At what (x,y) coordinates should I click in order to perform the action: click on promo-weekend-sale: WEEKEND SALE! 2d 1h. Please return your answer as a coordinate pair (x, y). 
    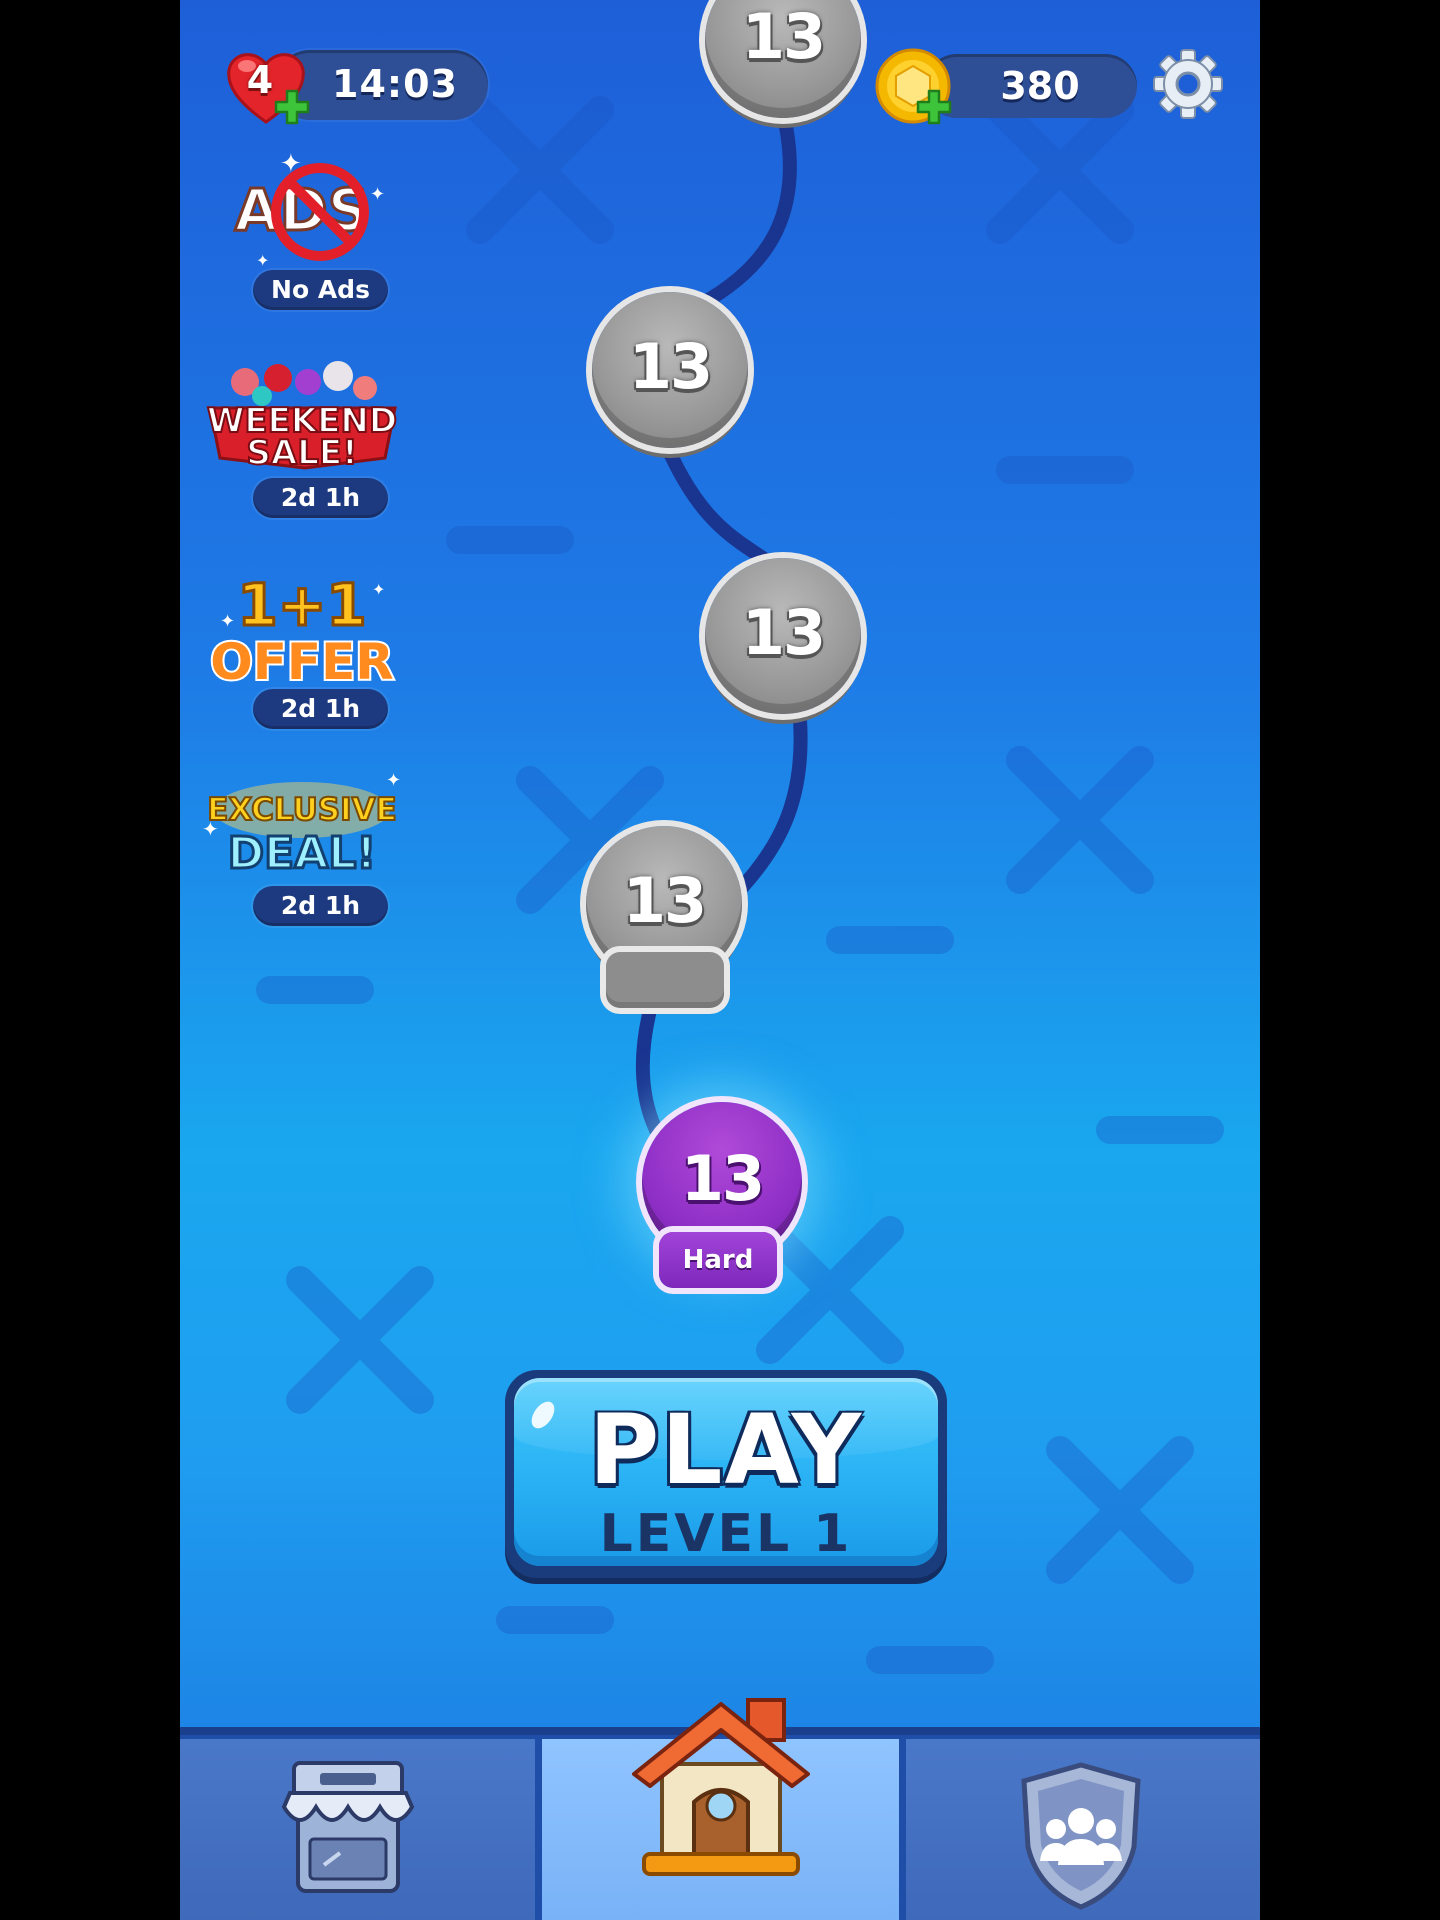
    Looking at the image, I should click on (302, 440).